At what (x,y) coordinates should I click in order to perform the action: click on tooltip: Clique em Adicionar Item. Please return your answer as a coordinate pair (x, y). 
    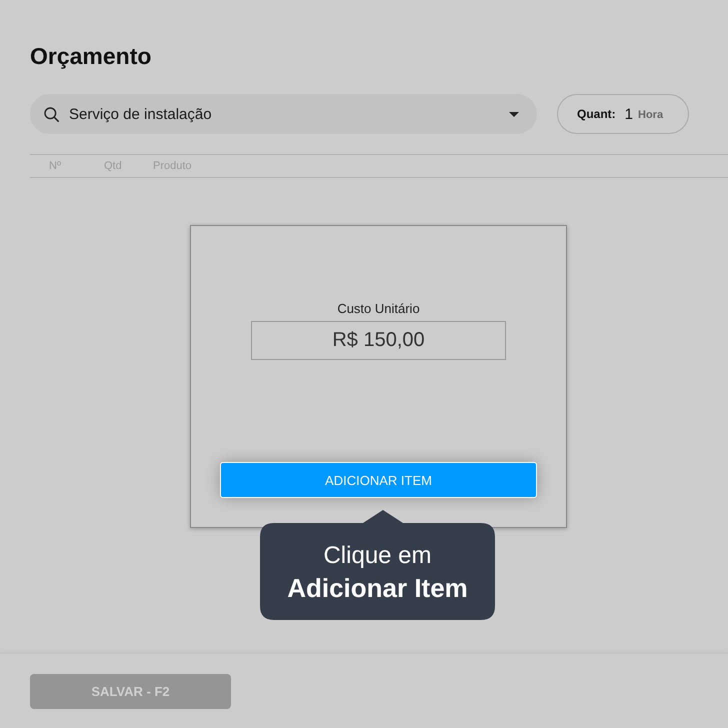
    Looking at the image, I should click on (377, 565).